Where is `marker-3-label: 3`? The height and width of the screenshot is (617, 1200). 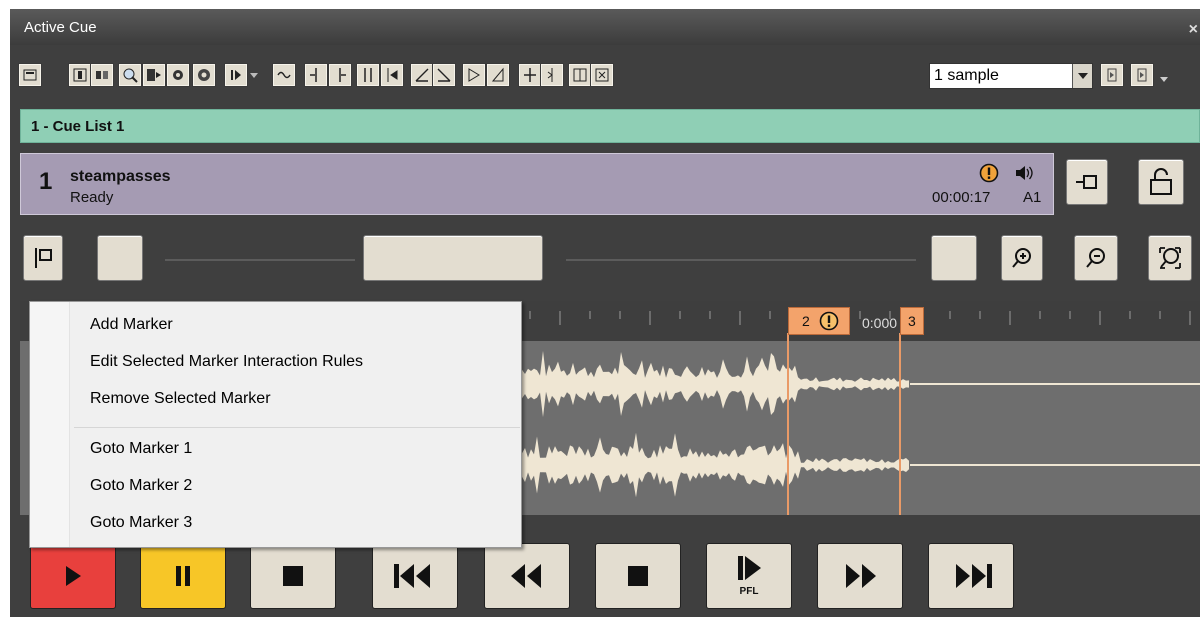 marker-3-label: 3 is located at coordinates (912, 321).